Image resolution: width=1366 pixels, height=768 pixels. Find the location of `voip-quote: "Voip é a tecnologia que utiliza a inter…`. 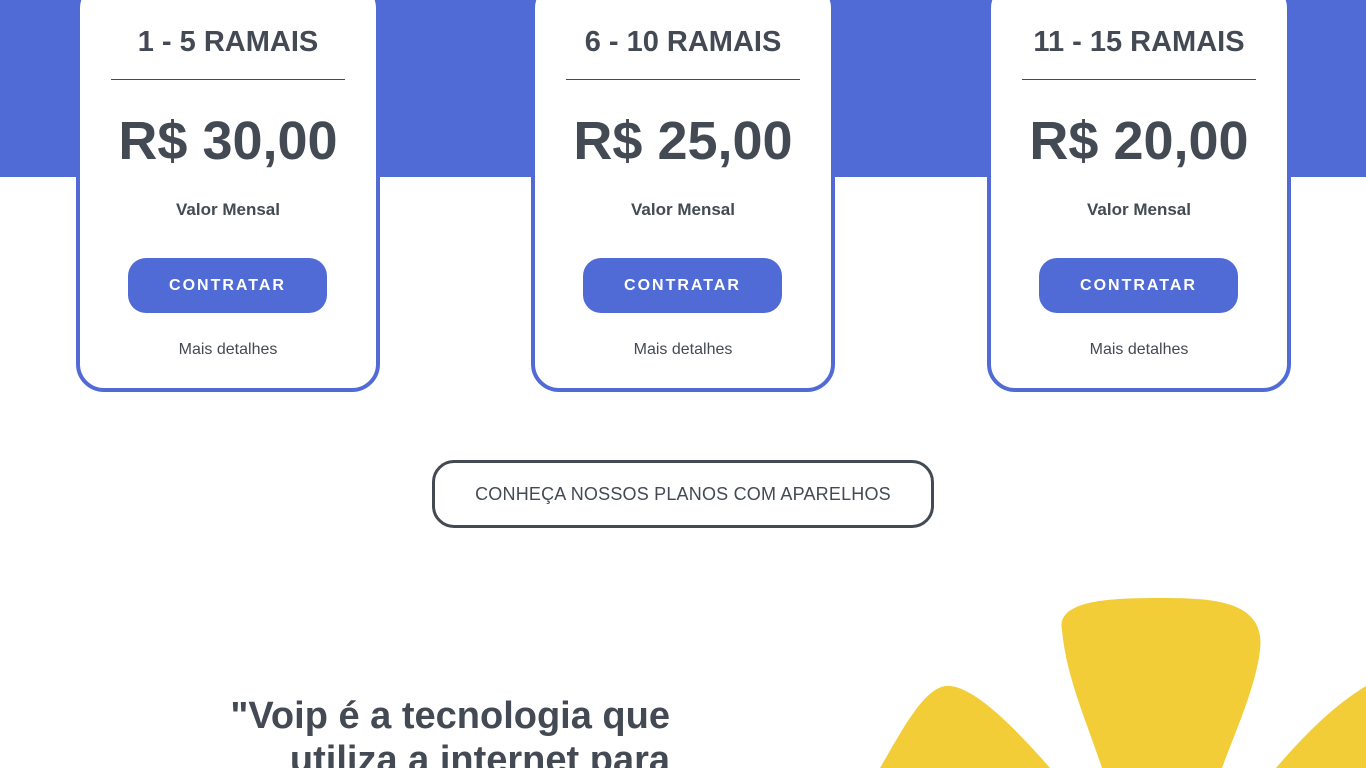

voip-quote: "Voip é a tecnologia que utiliza a inter… is located at coordinates (410, 731).